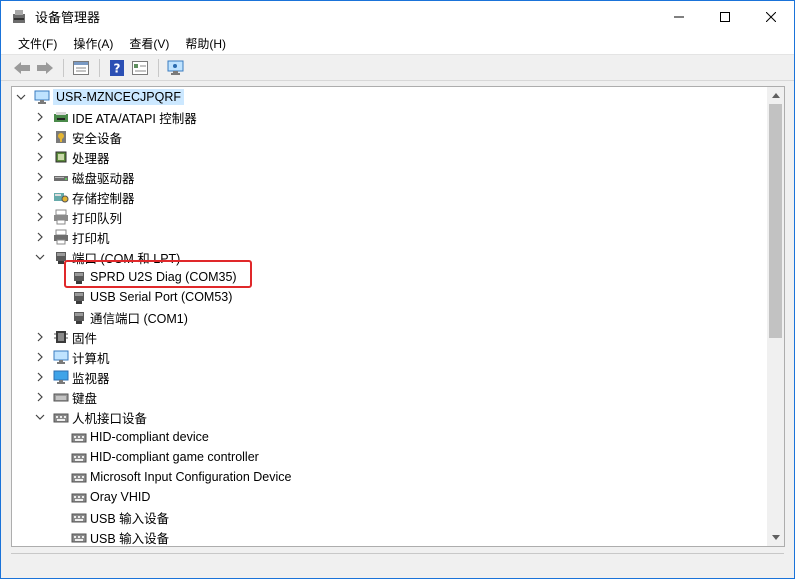 This screenshot has width=795, height=579. I want to click on tree-item-label: IDE ATA/ATAPI 控制器, so click(134, 118).